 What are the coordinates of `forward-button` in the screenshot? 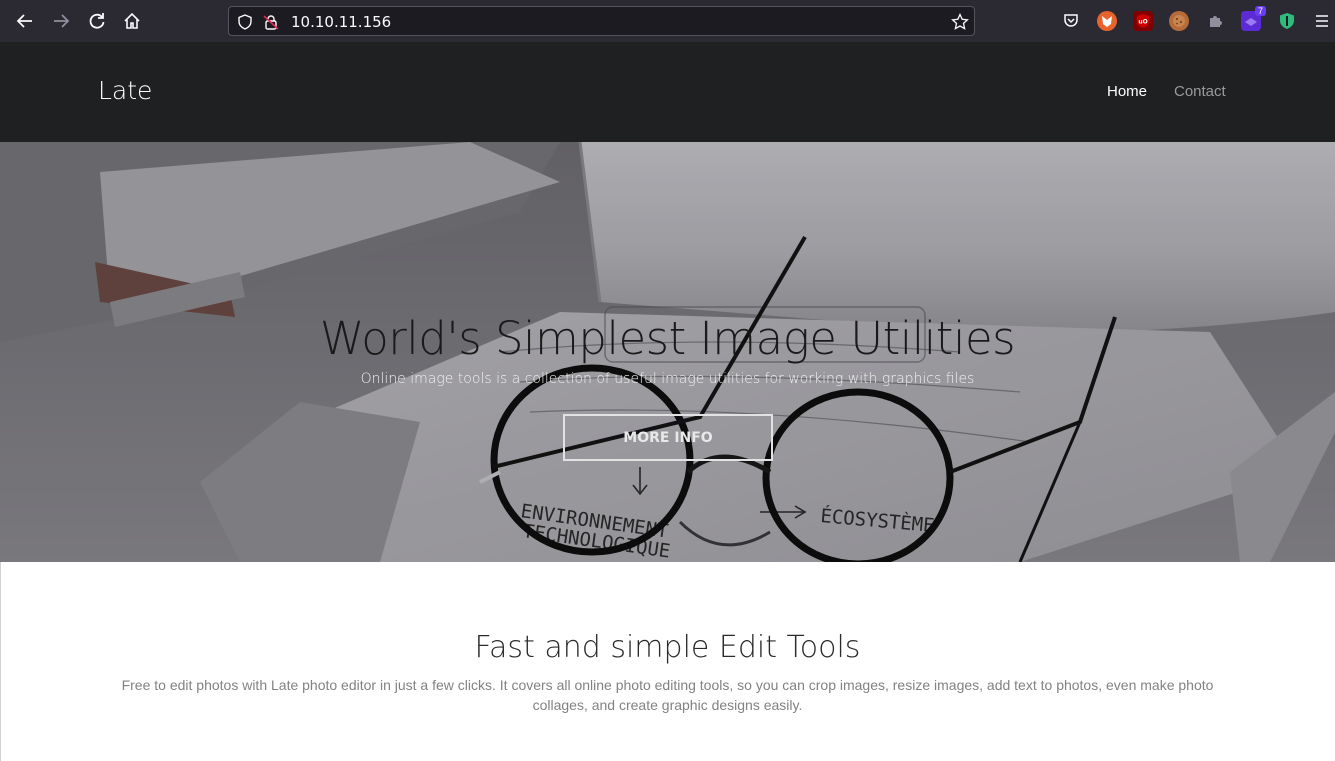 It's located at (61, 21).